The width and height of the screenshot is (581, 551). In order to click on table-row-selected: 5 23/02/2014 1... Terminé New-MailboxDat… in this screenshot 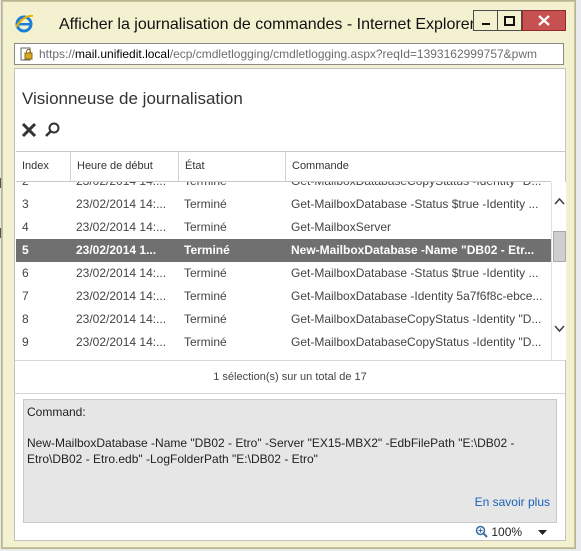, I will do `click(283, 250)`.